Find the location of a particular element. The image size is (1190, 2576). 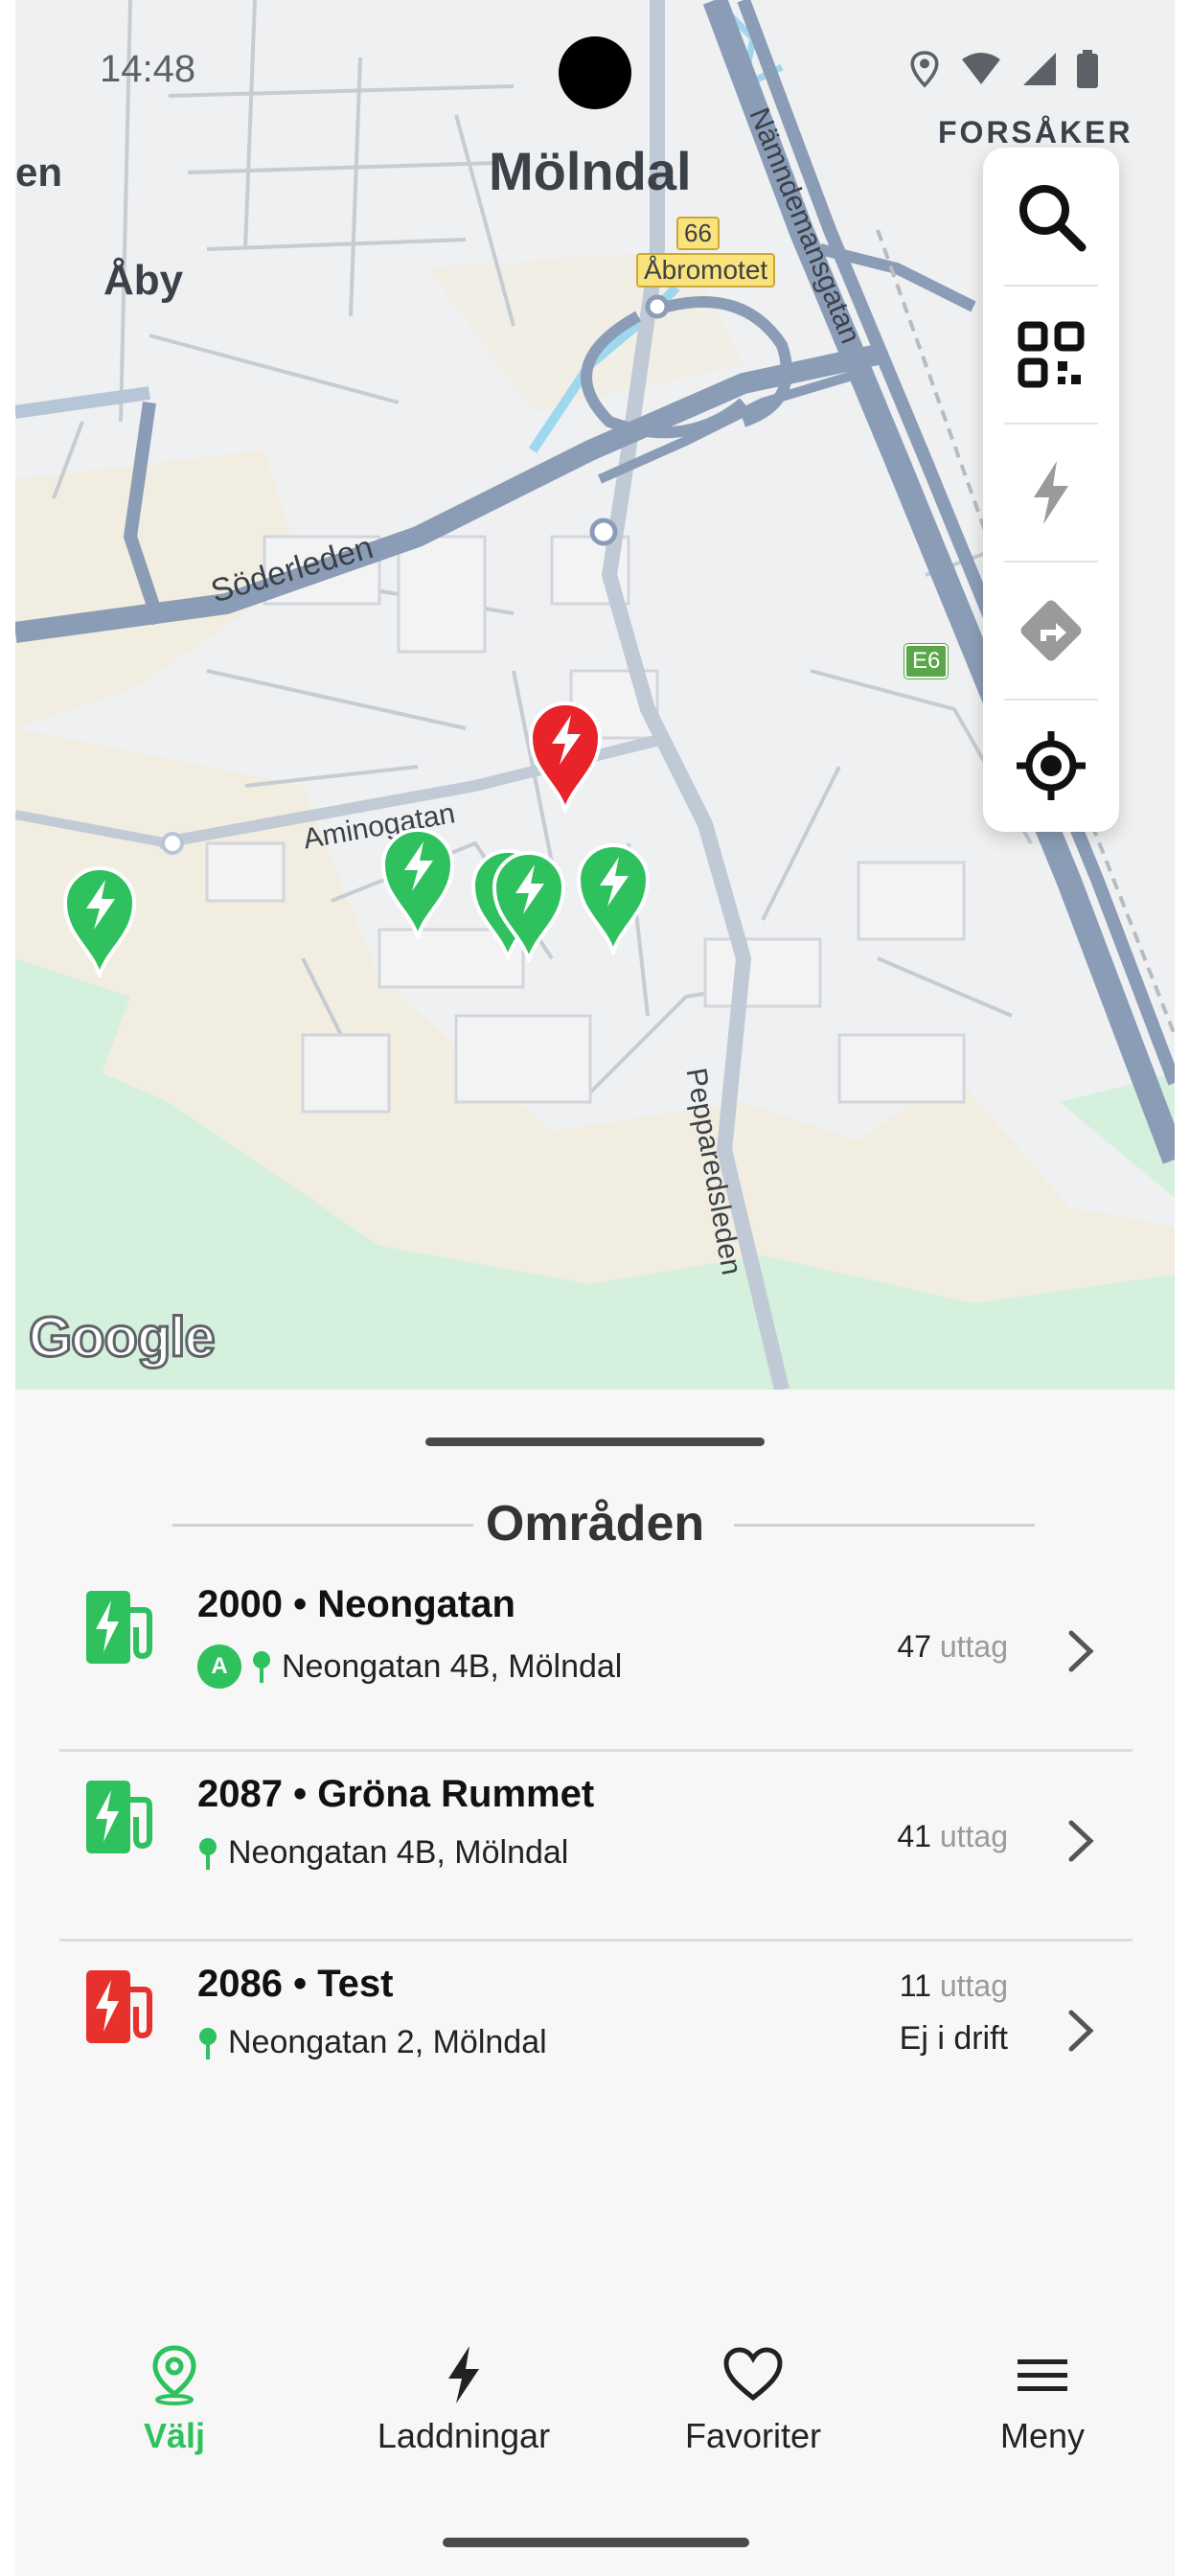

status-time: 14:48 is located at coordinates (148, 69).